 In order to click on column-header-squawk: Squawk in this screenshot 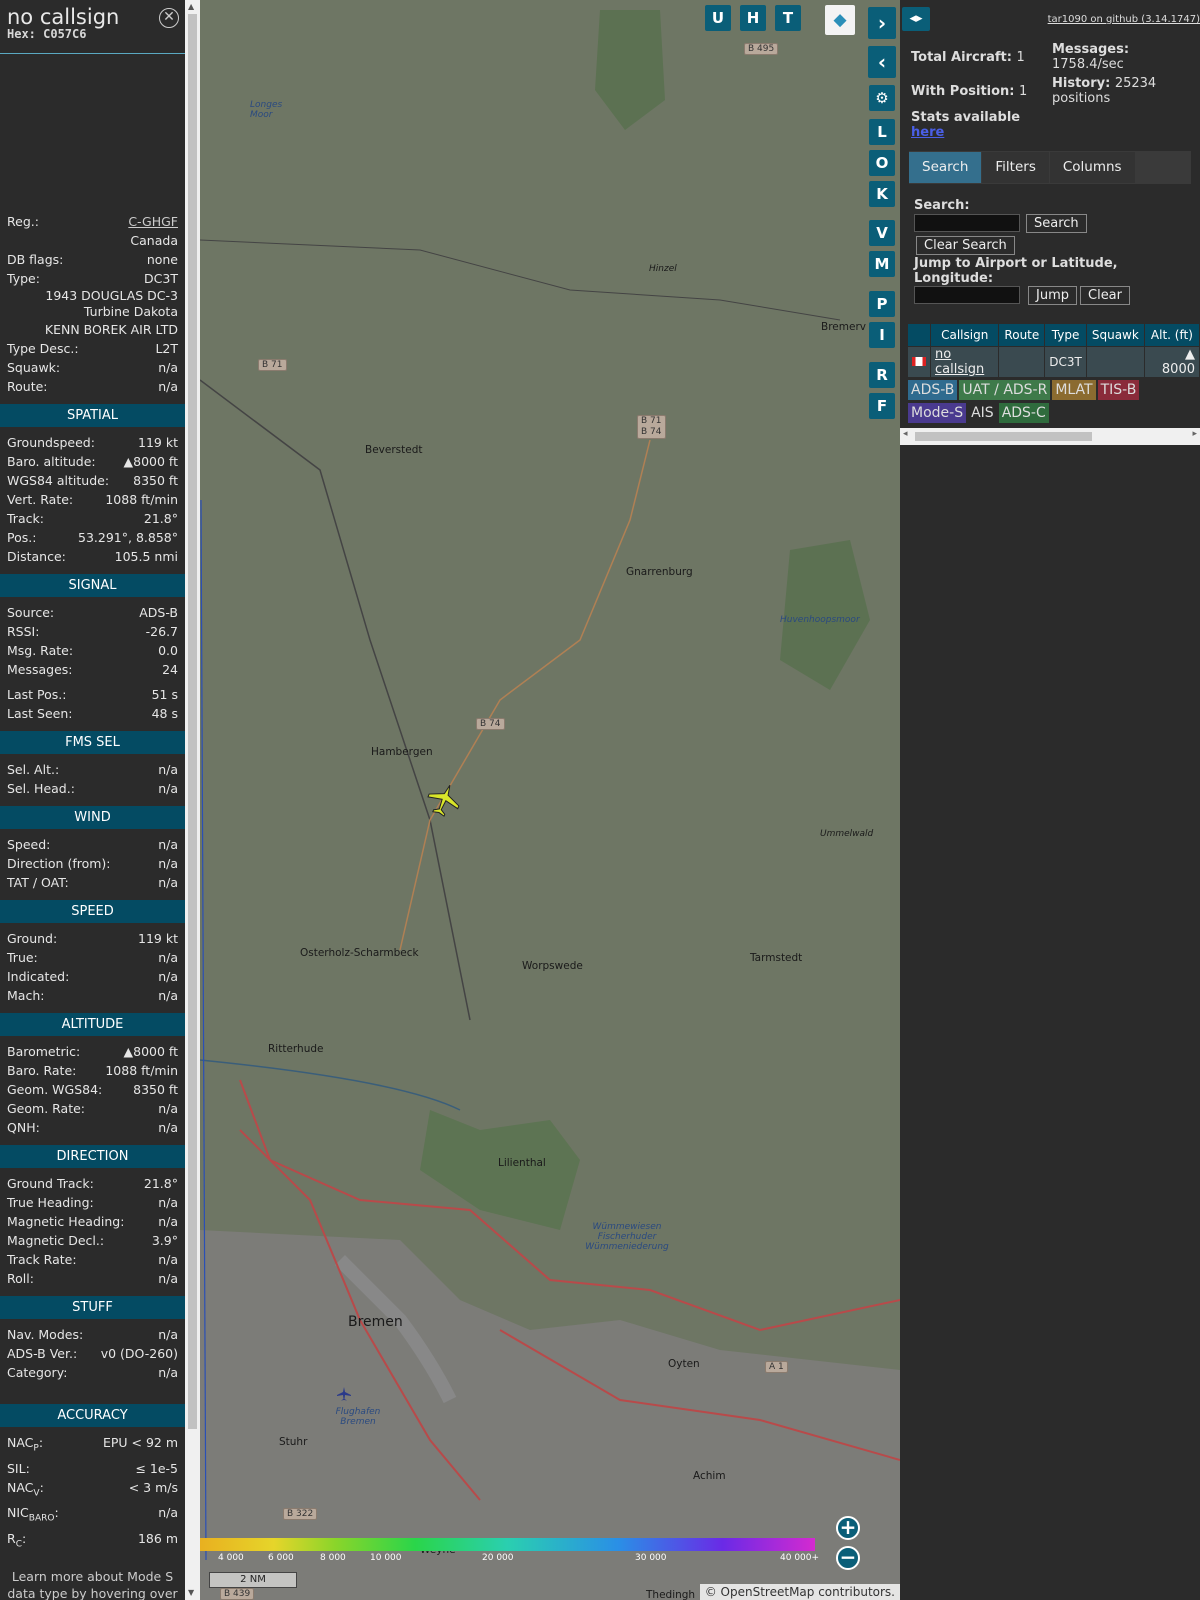, I will do `click(1115, 335)`.